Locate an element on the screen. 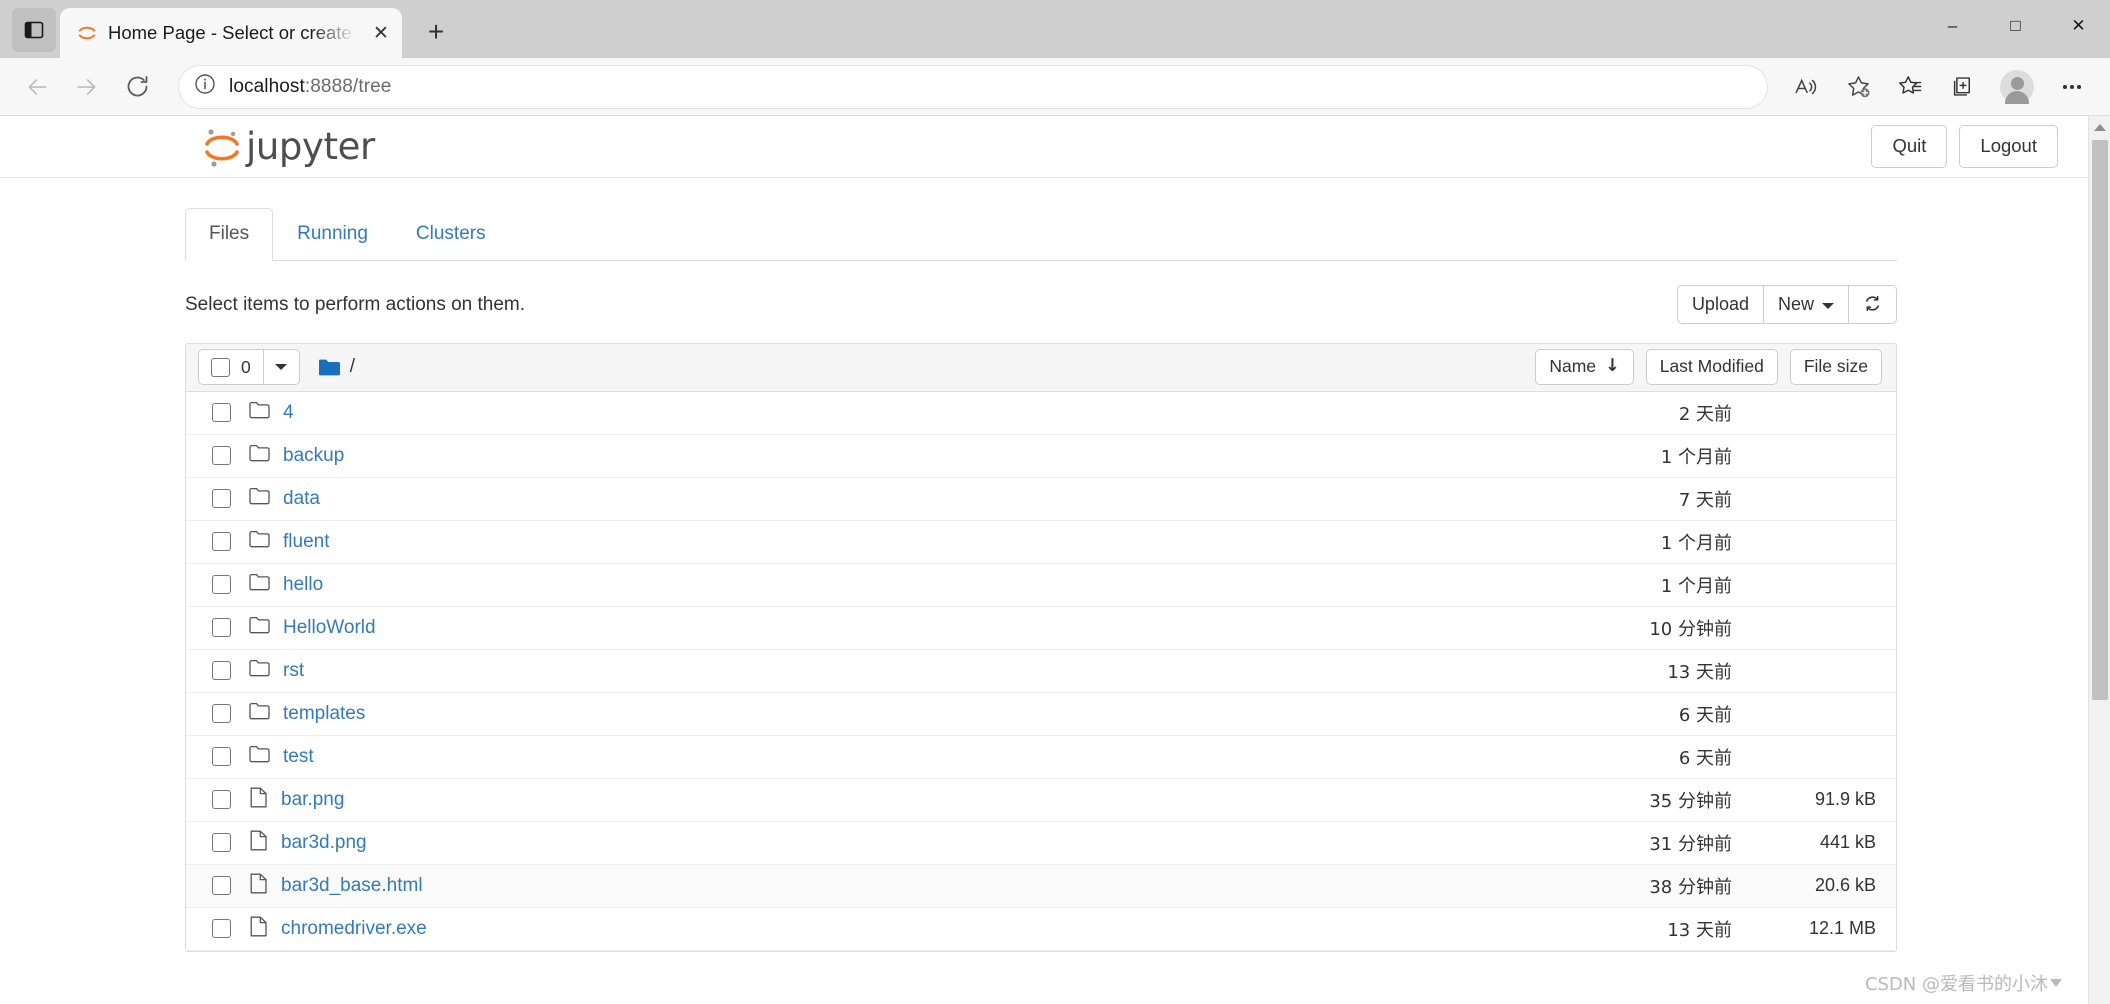 This screenshot has width=2110, height=1004. item-modified: 6 天前 is located at coordinates (1705, 758).